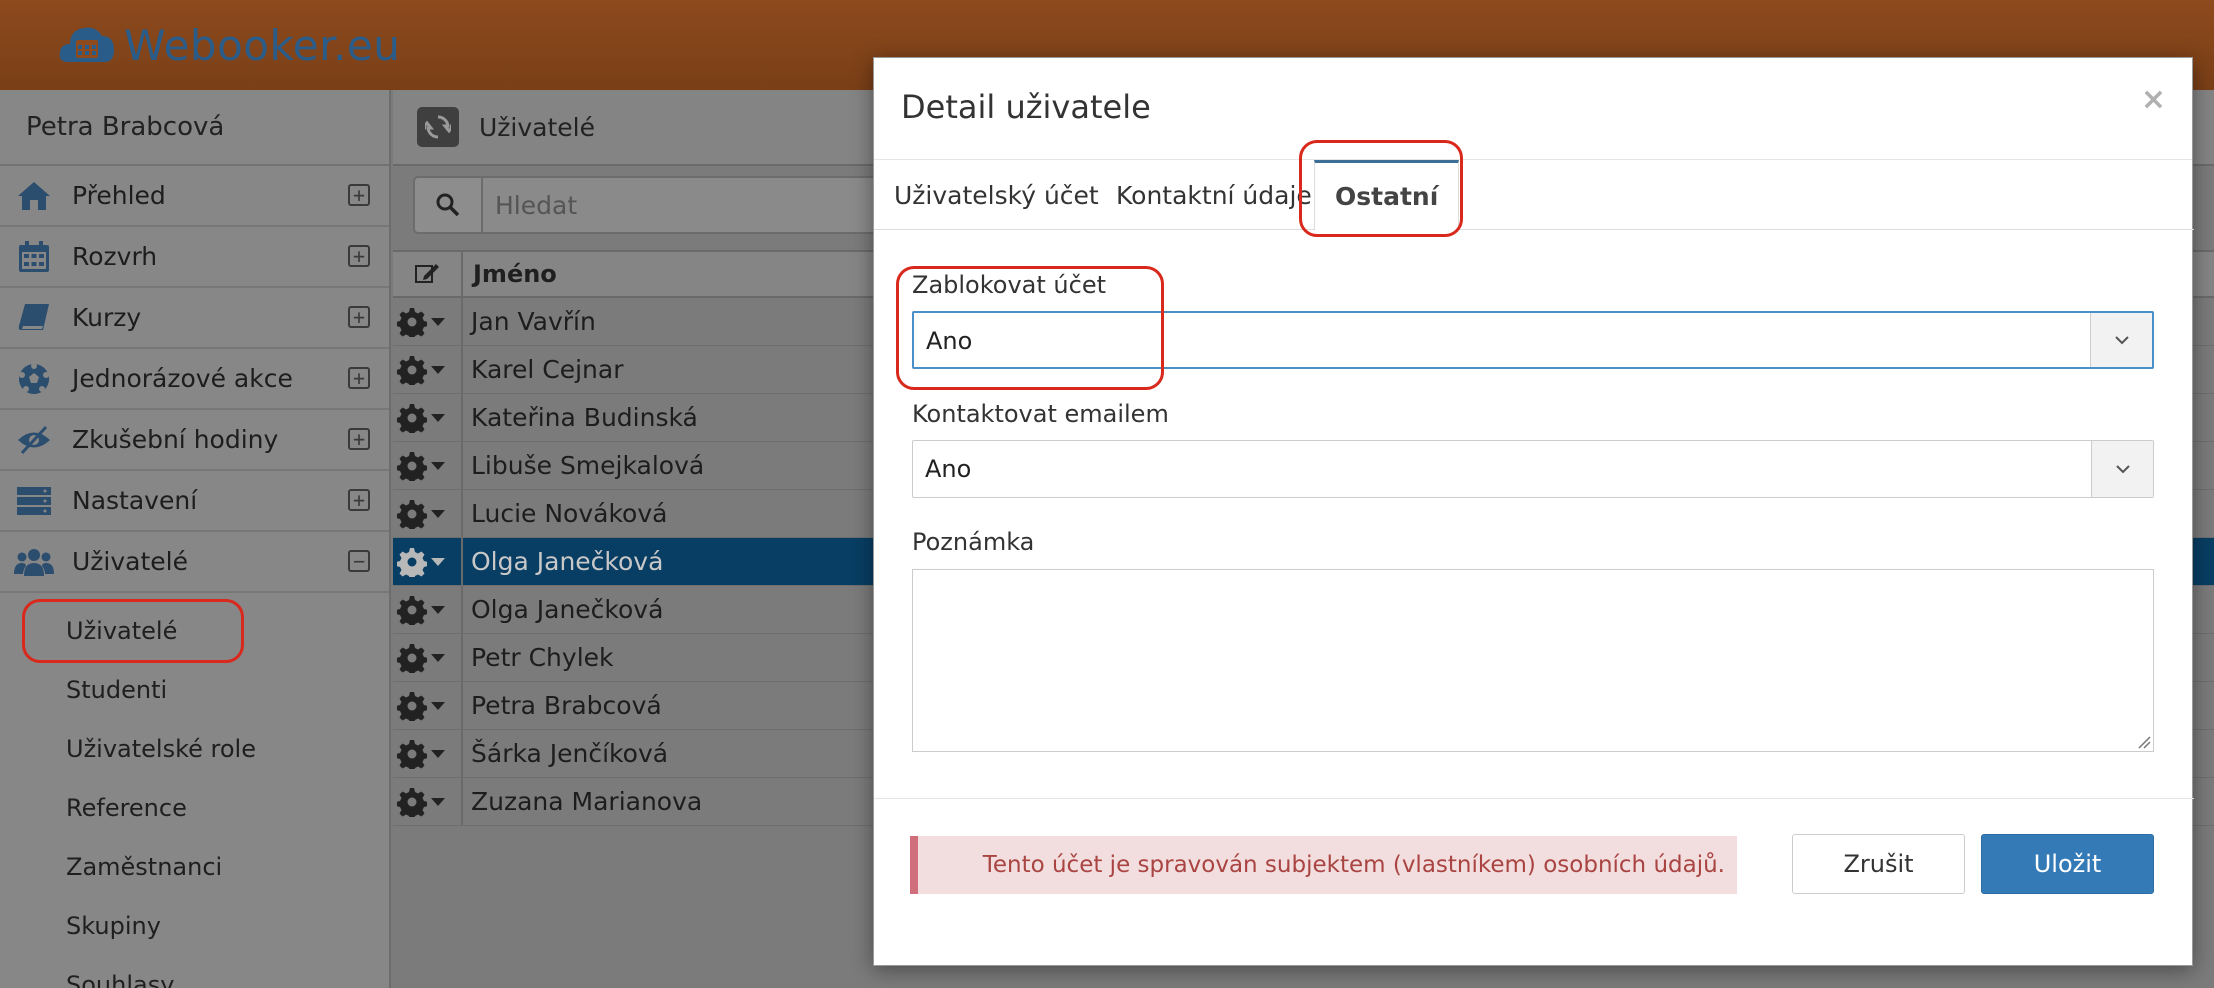 The width and height of the screenshot is (2214, 988). Describe the element at coordinates (175, 439) in the screenshot. I see `sidebar-item-label: Zkušební hodiny` at that location.